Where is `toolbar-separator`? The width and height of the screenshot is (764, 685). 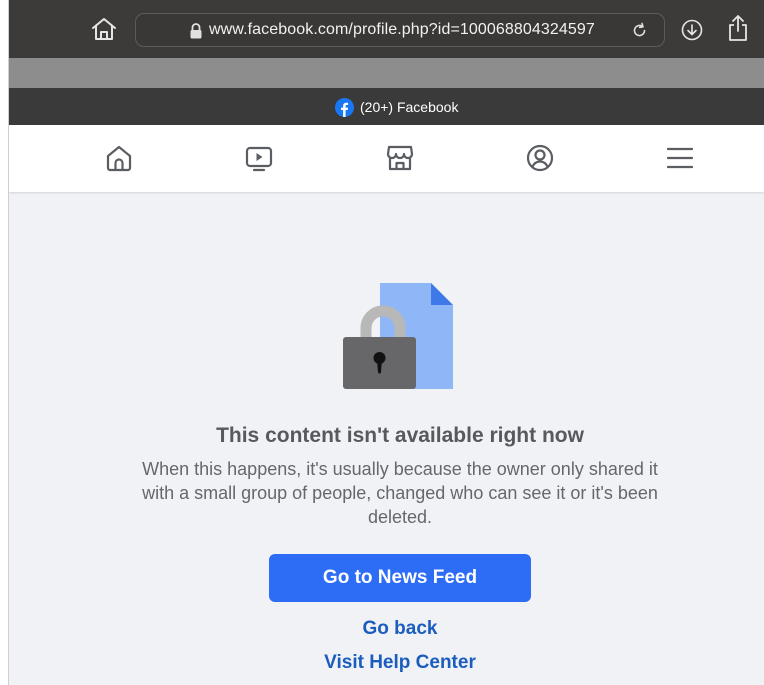 toolbar-separator is located at coordinates (386, 73).